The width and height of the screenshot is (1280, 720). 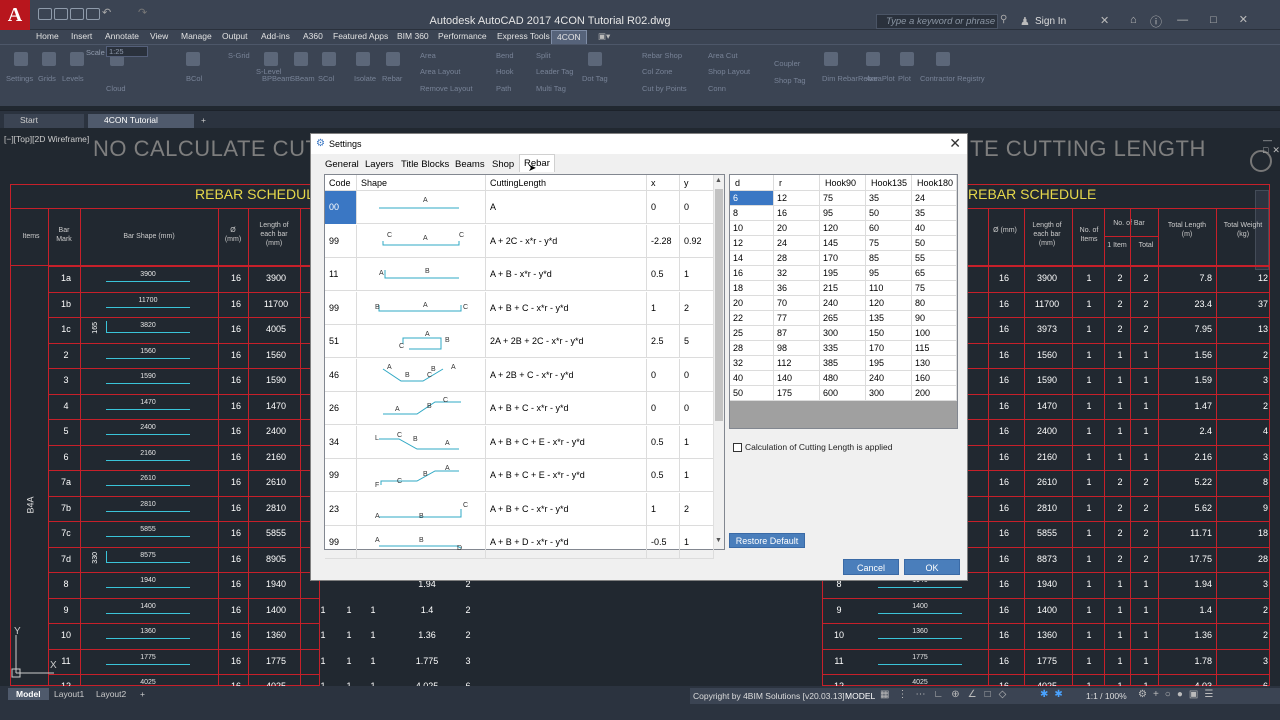 I want to click on ribbon-item-3: S-Grid, so click(x=239, y=55).